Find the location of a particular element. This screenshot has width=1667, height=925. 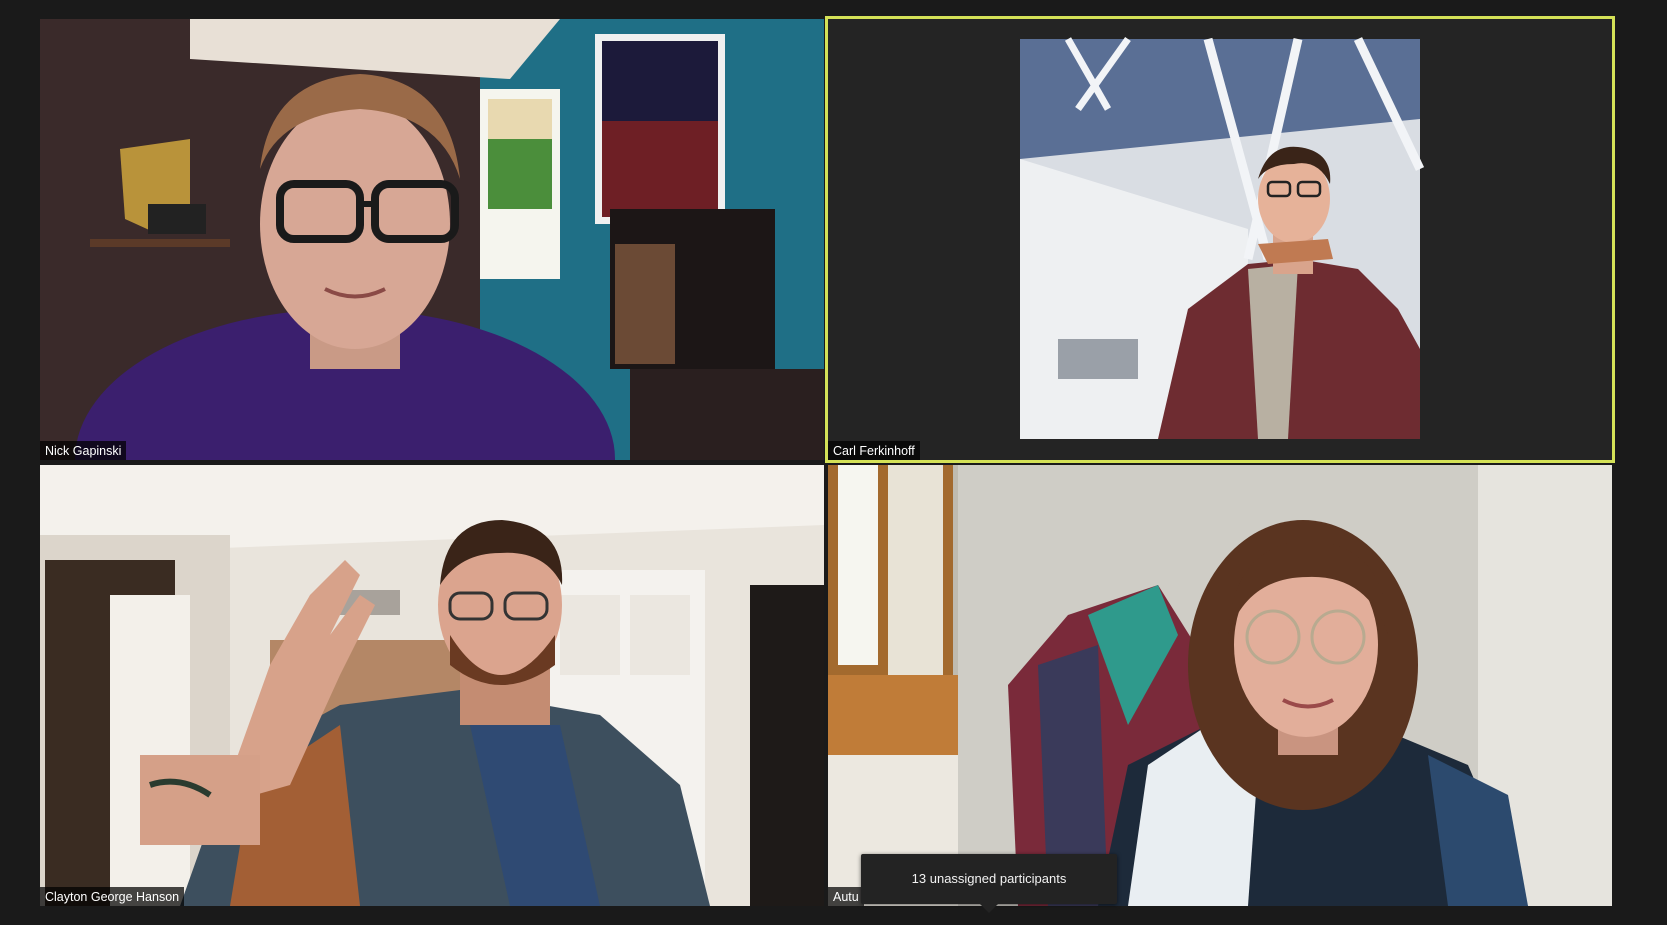

participant-name-label: Clayton George Hanson is located at coordinates (112, 896).